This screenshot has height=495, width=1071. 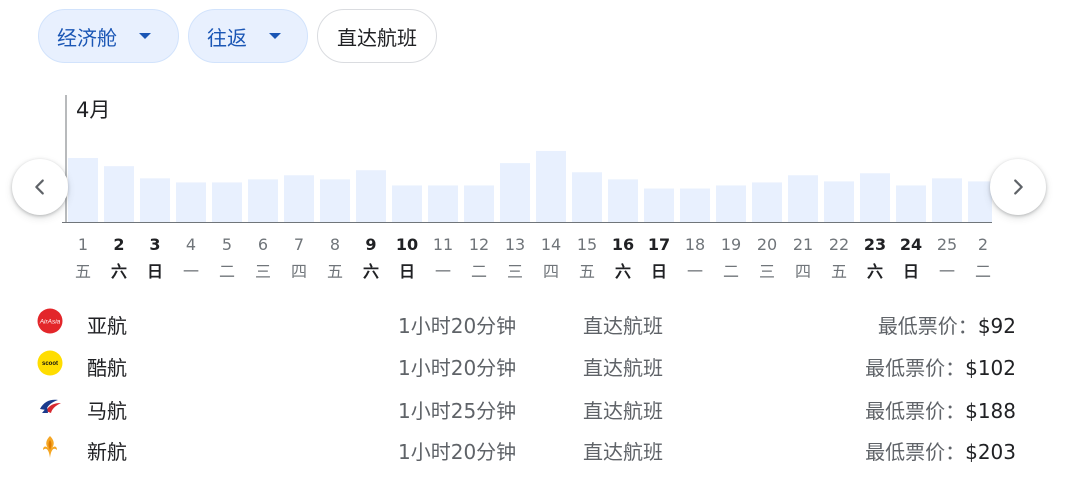 I want to click on chart-date-label: 20, so click(x=767, y=244).